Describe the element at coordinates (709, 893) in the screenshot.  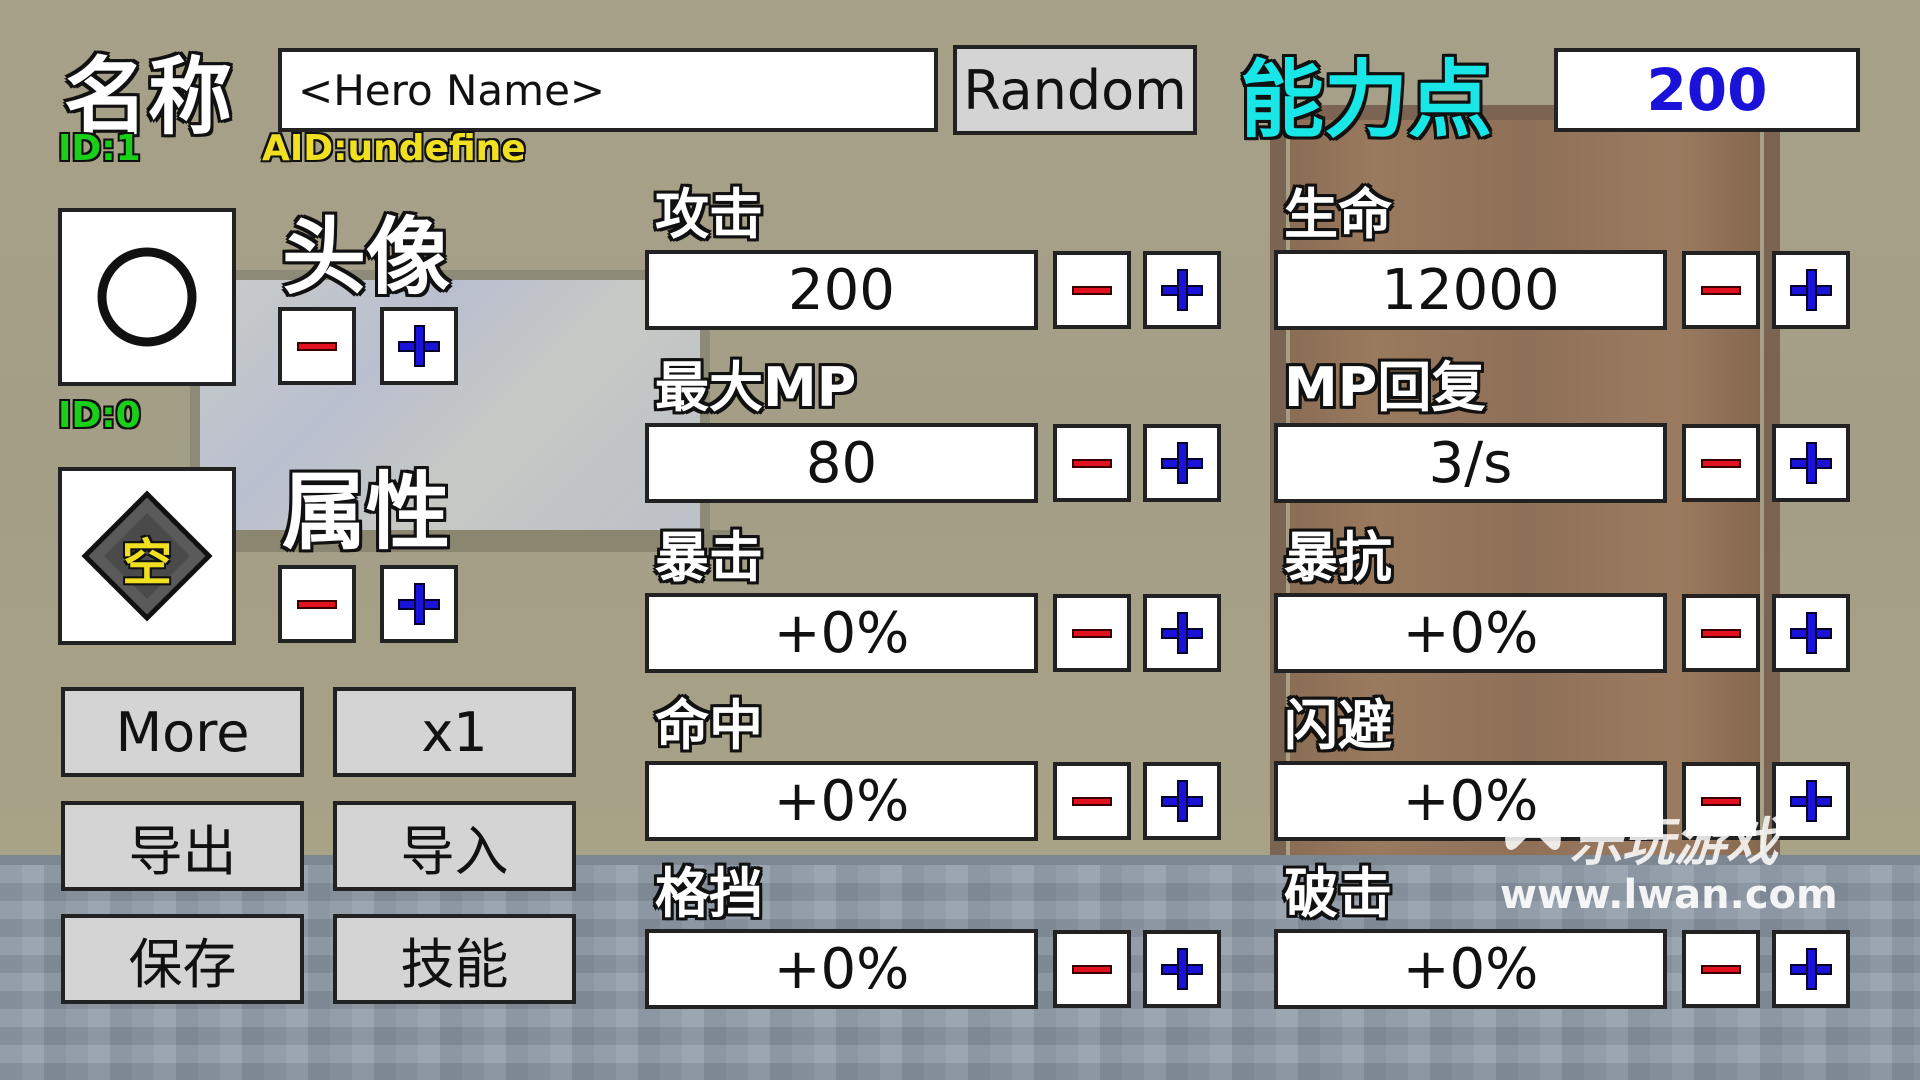
I see `stat-label: 格挡` at that location.